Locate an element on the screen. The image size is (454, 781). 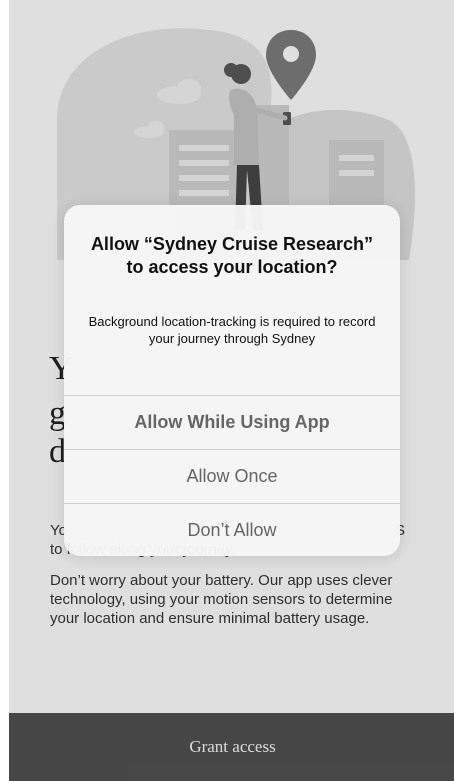
dont-allow-button: Don’t Allow is located at coordinates (232, 529).